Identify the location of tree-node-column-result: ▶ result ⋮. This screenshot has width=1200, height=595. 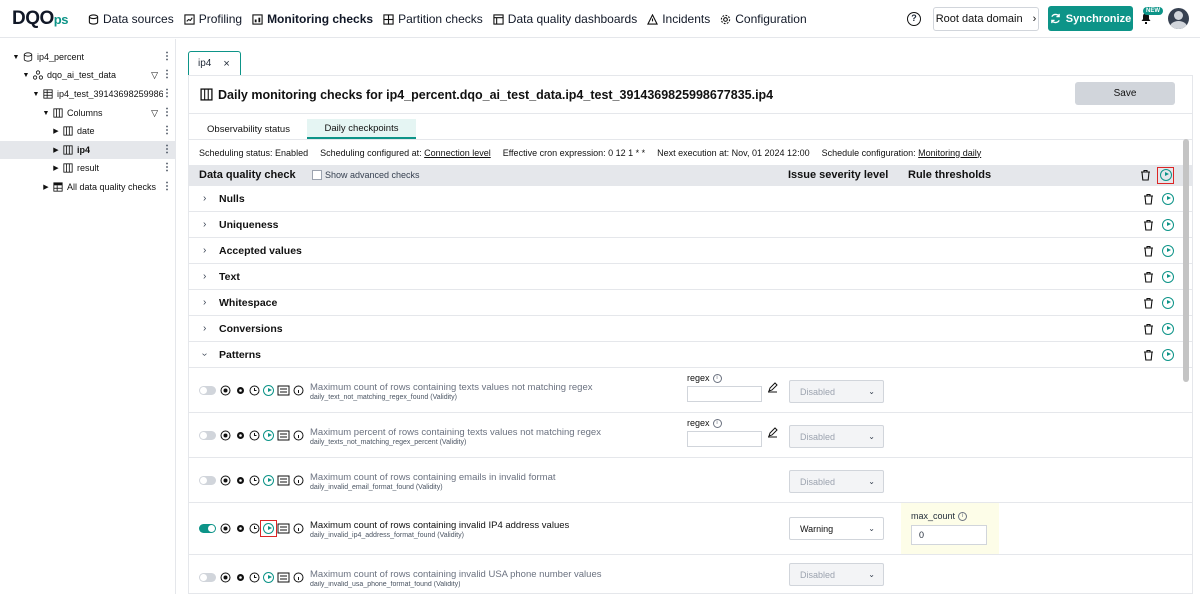
(88, 168).